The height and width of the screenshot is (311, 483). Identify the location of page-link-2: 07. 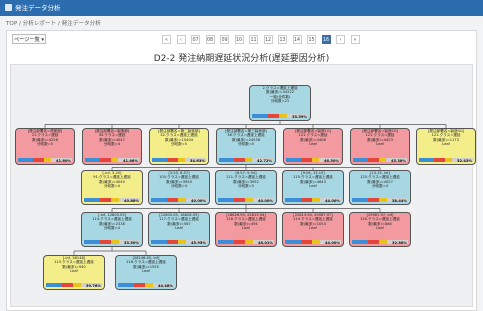
(195, 39).